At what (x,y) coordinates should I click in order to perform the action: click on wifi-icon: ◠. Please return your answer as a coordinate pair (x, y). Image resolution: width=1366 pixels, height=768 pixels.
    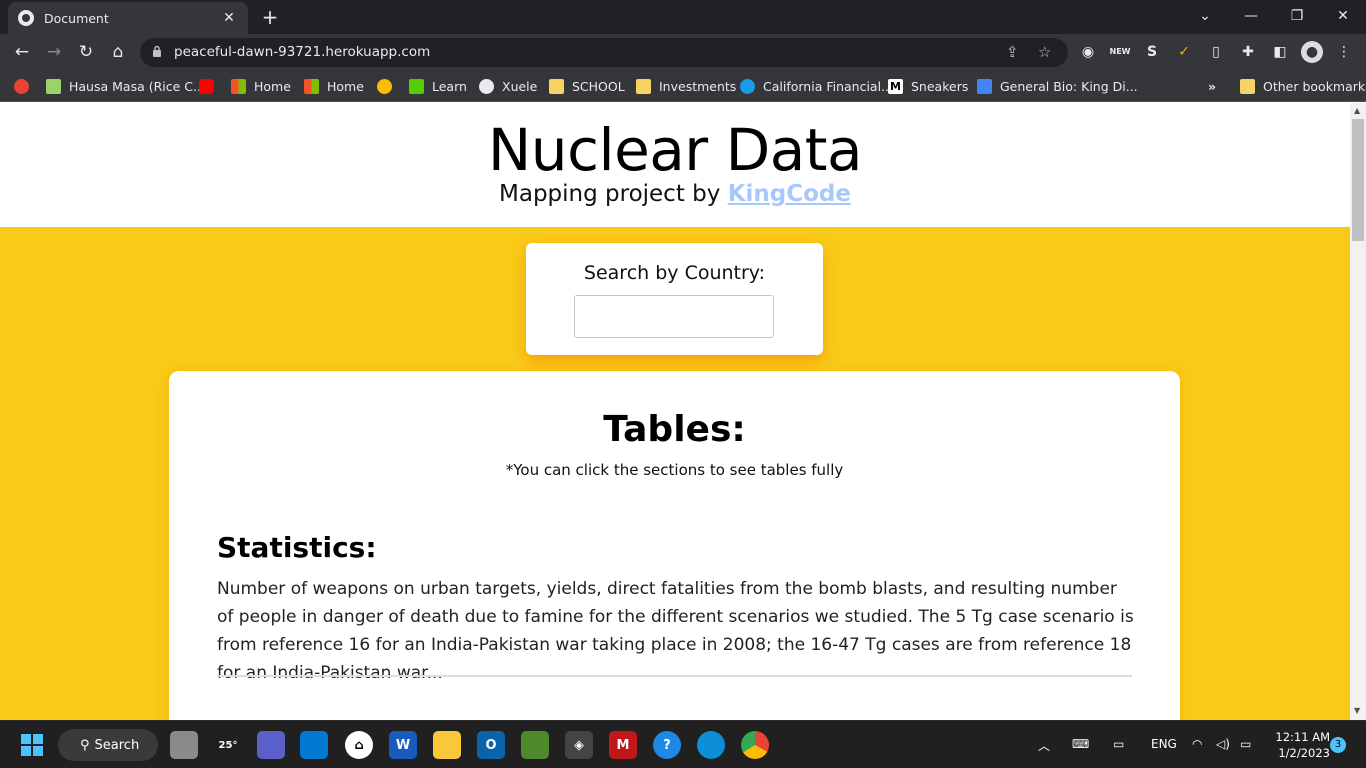
    Looking at the image, I should click on (1197, 744).